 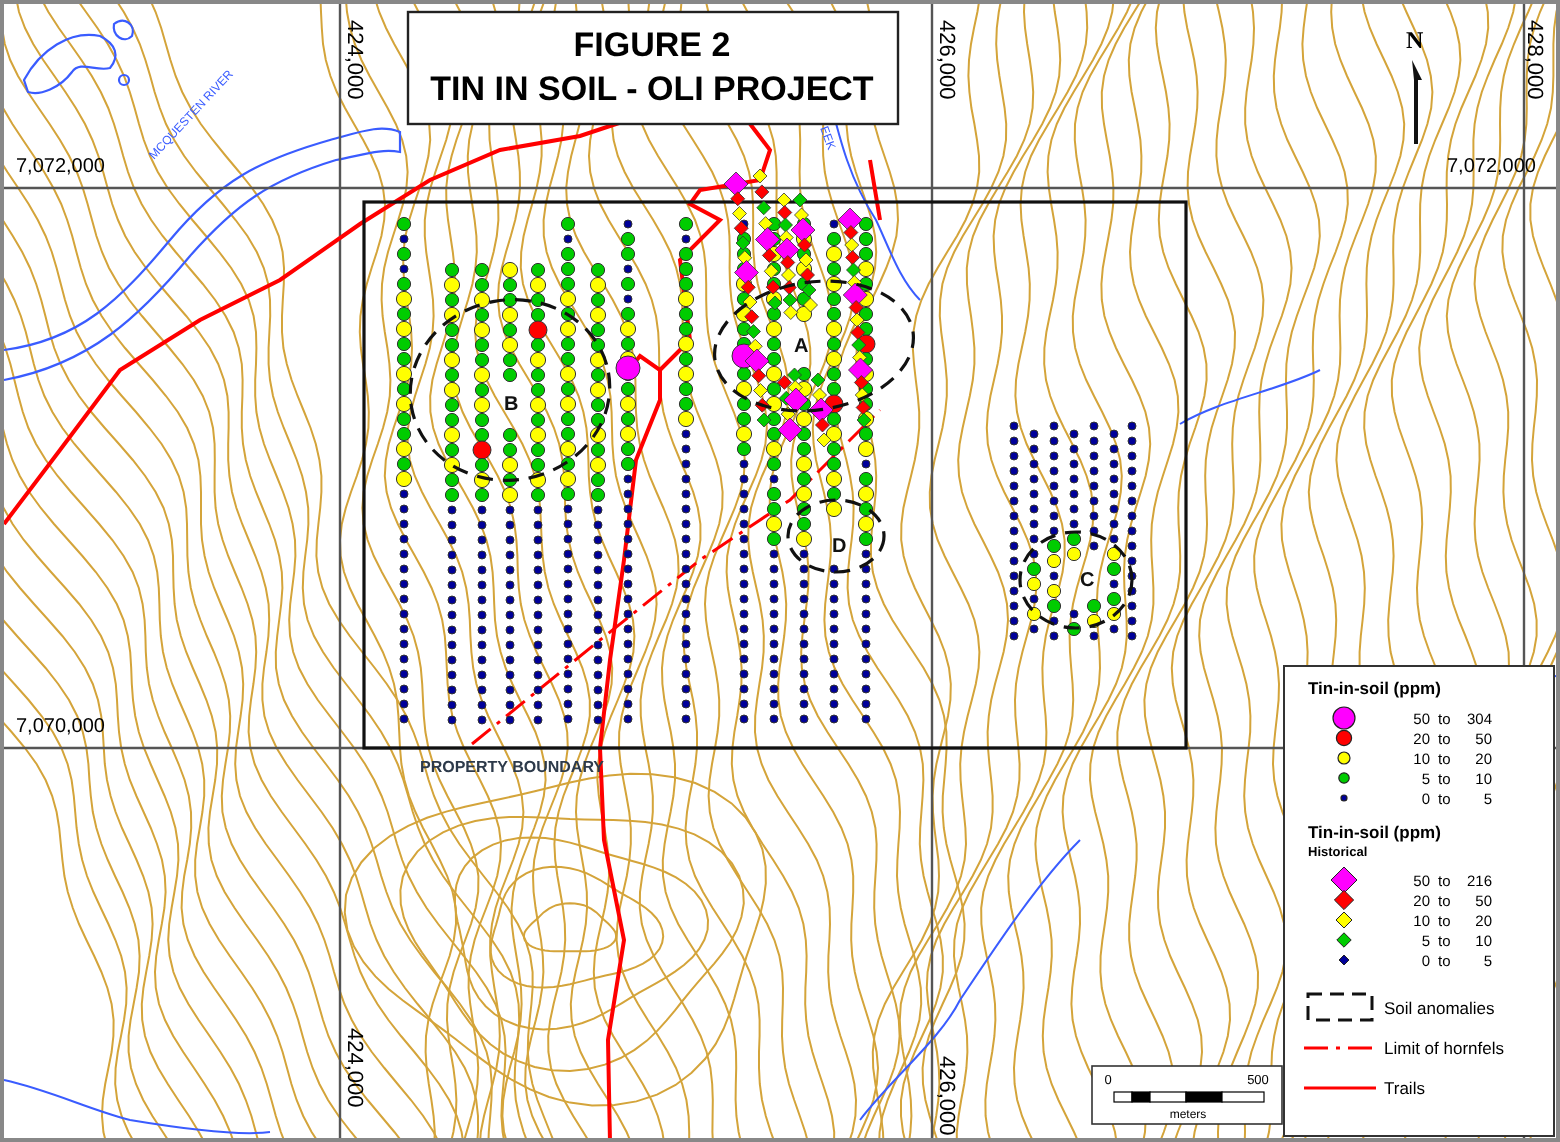 I want to click on anomaly-label: C, so click(x=1087, y=581).